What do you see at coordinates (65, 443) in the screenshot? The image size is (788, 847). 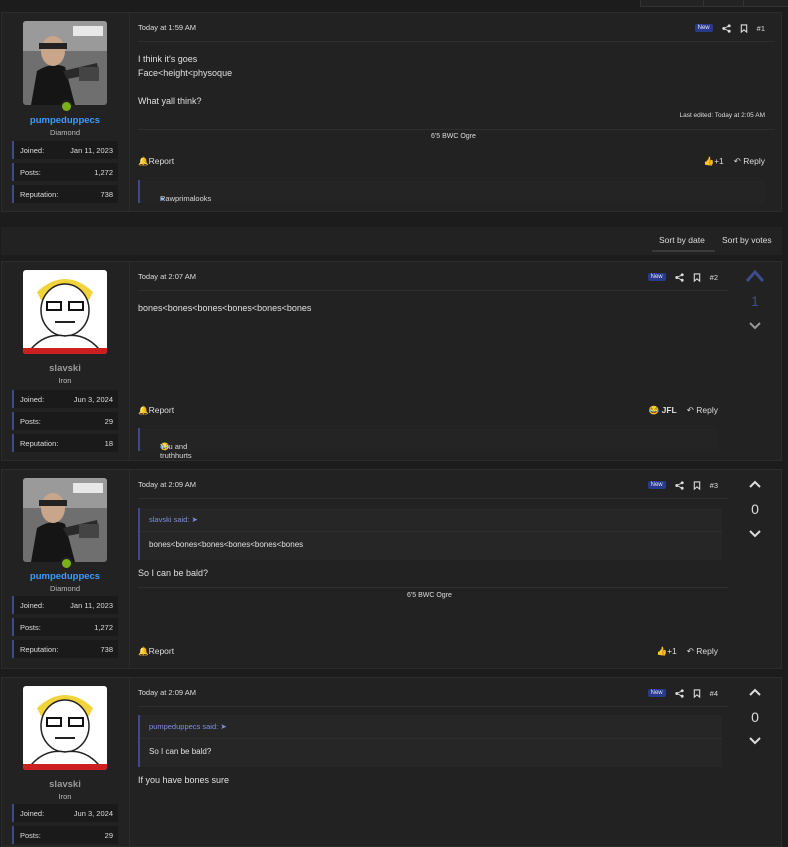 I see `stat-reputation: Reputation: 18` at bounding box center [65, 443].